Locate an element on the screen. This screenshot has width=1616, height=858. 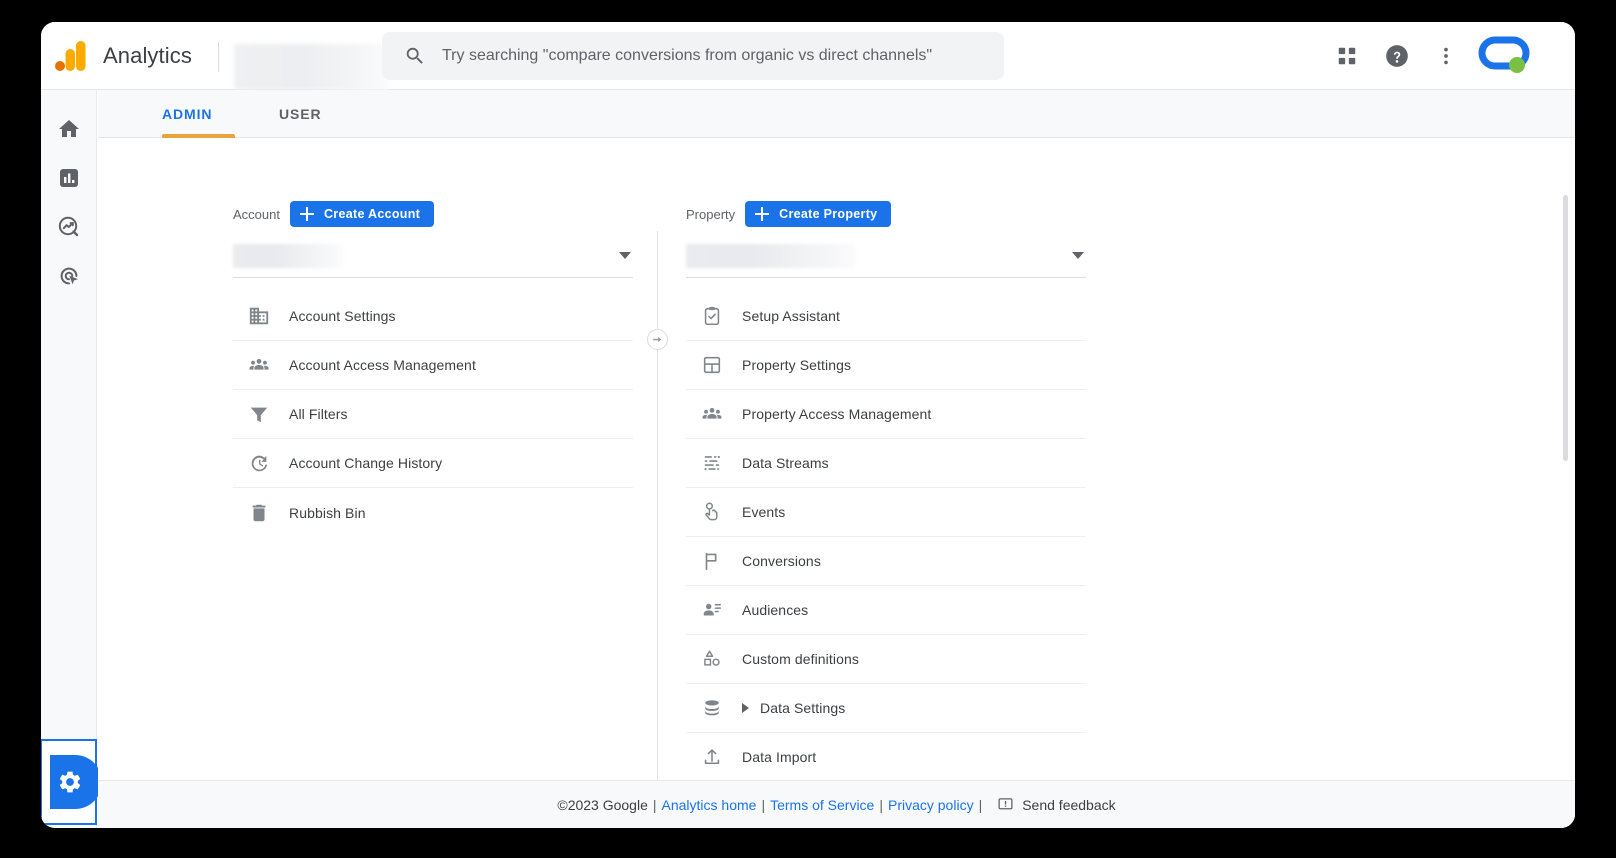
menu-item-property-access-management: Property Access Management is located at coordinates (886, 414).